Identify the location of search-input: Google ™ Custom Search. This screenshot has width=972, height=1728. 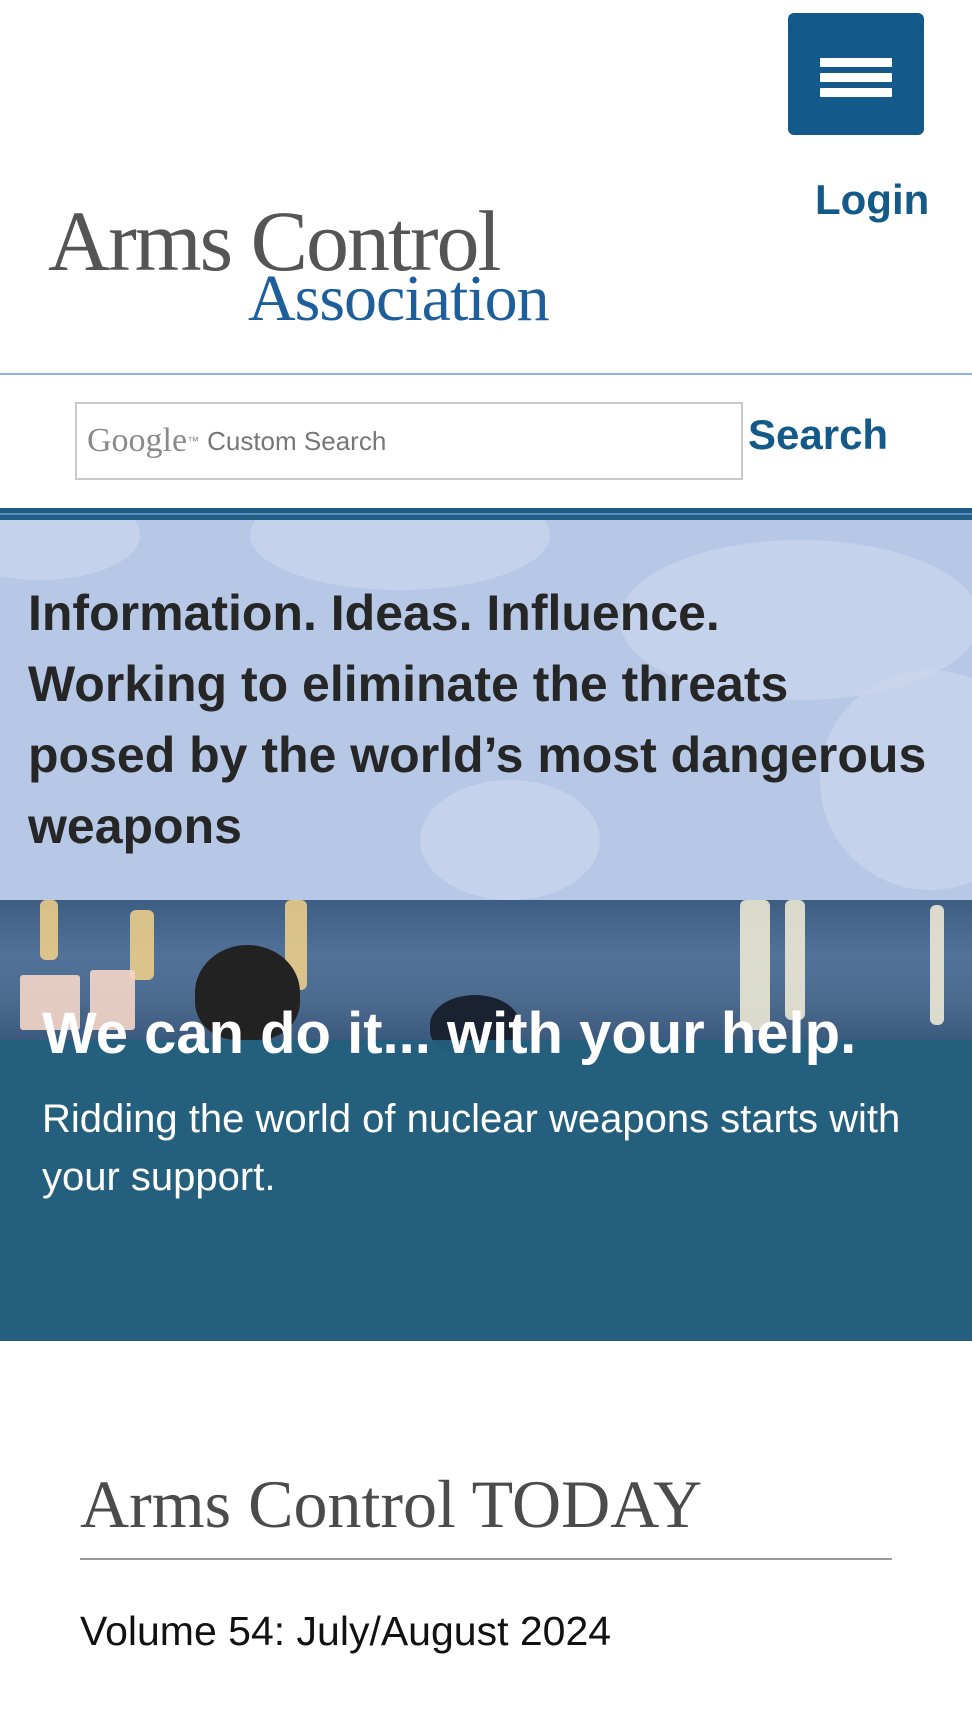
(409, 441).